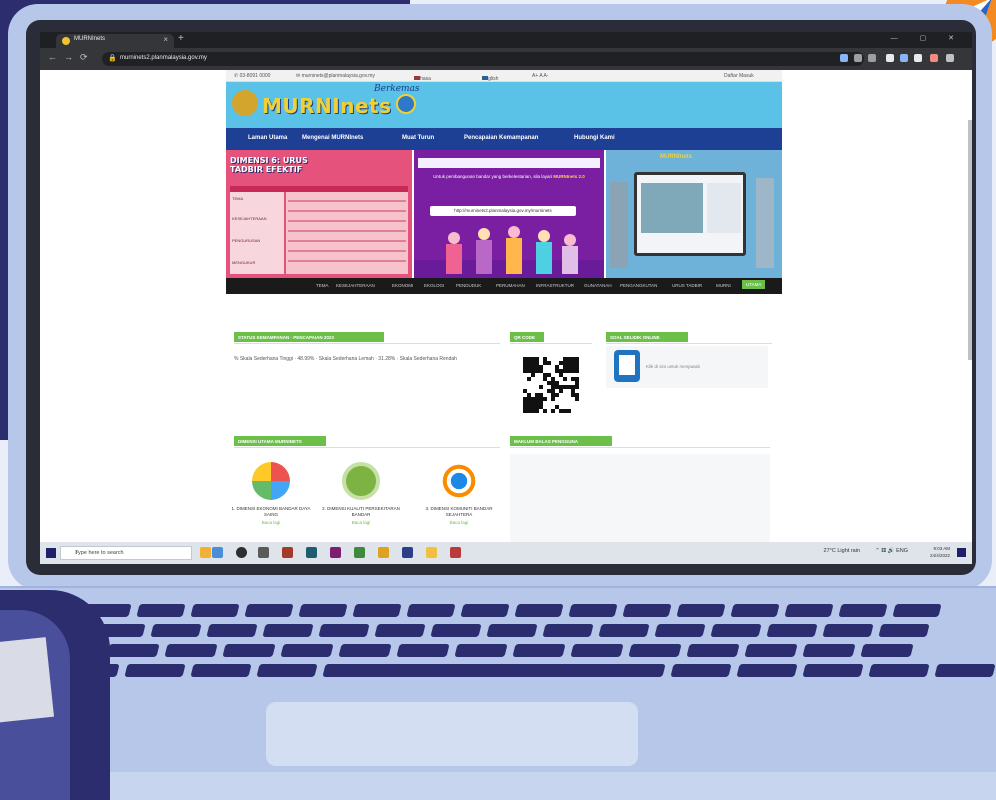 Image resolution: width=996 pixels, height=800 pixels. Describe the element at coordinates (940, 552) in the screenshot. I see `taskbar-clock: 9:03 AM 24/4/2022` at that location.